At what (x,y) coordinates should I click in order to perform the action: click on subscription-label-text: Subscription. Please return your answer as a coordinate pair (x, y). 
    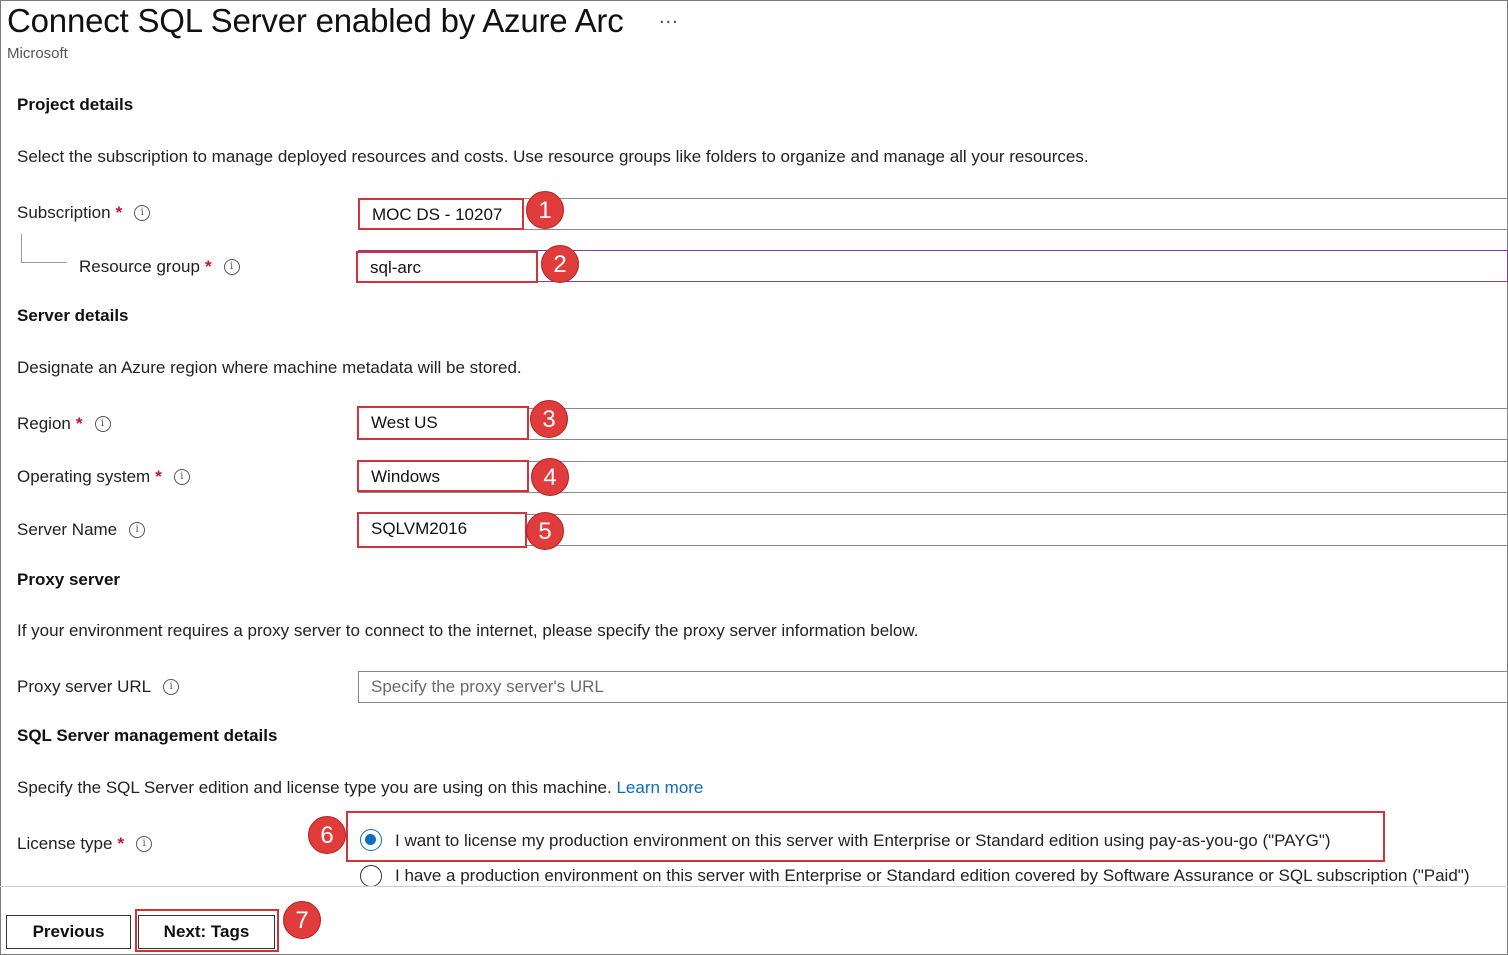
    Looking at the image, I should click on (64, 212).